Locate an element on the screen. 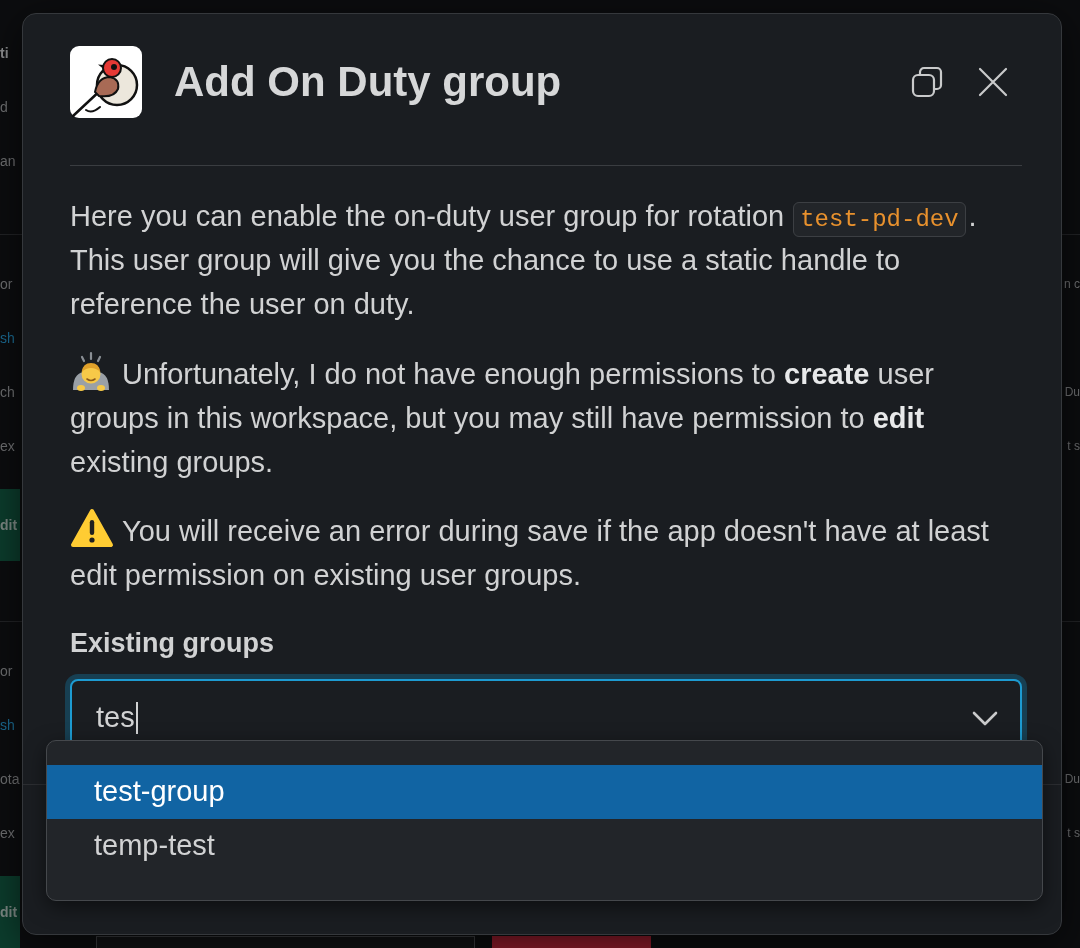 The height and width of the screenshot is (948, 1080). background-text: an is located at coordinates (8, 161).